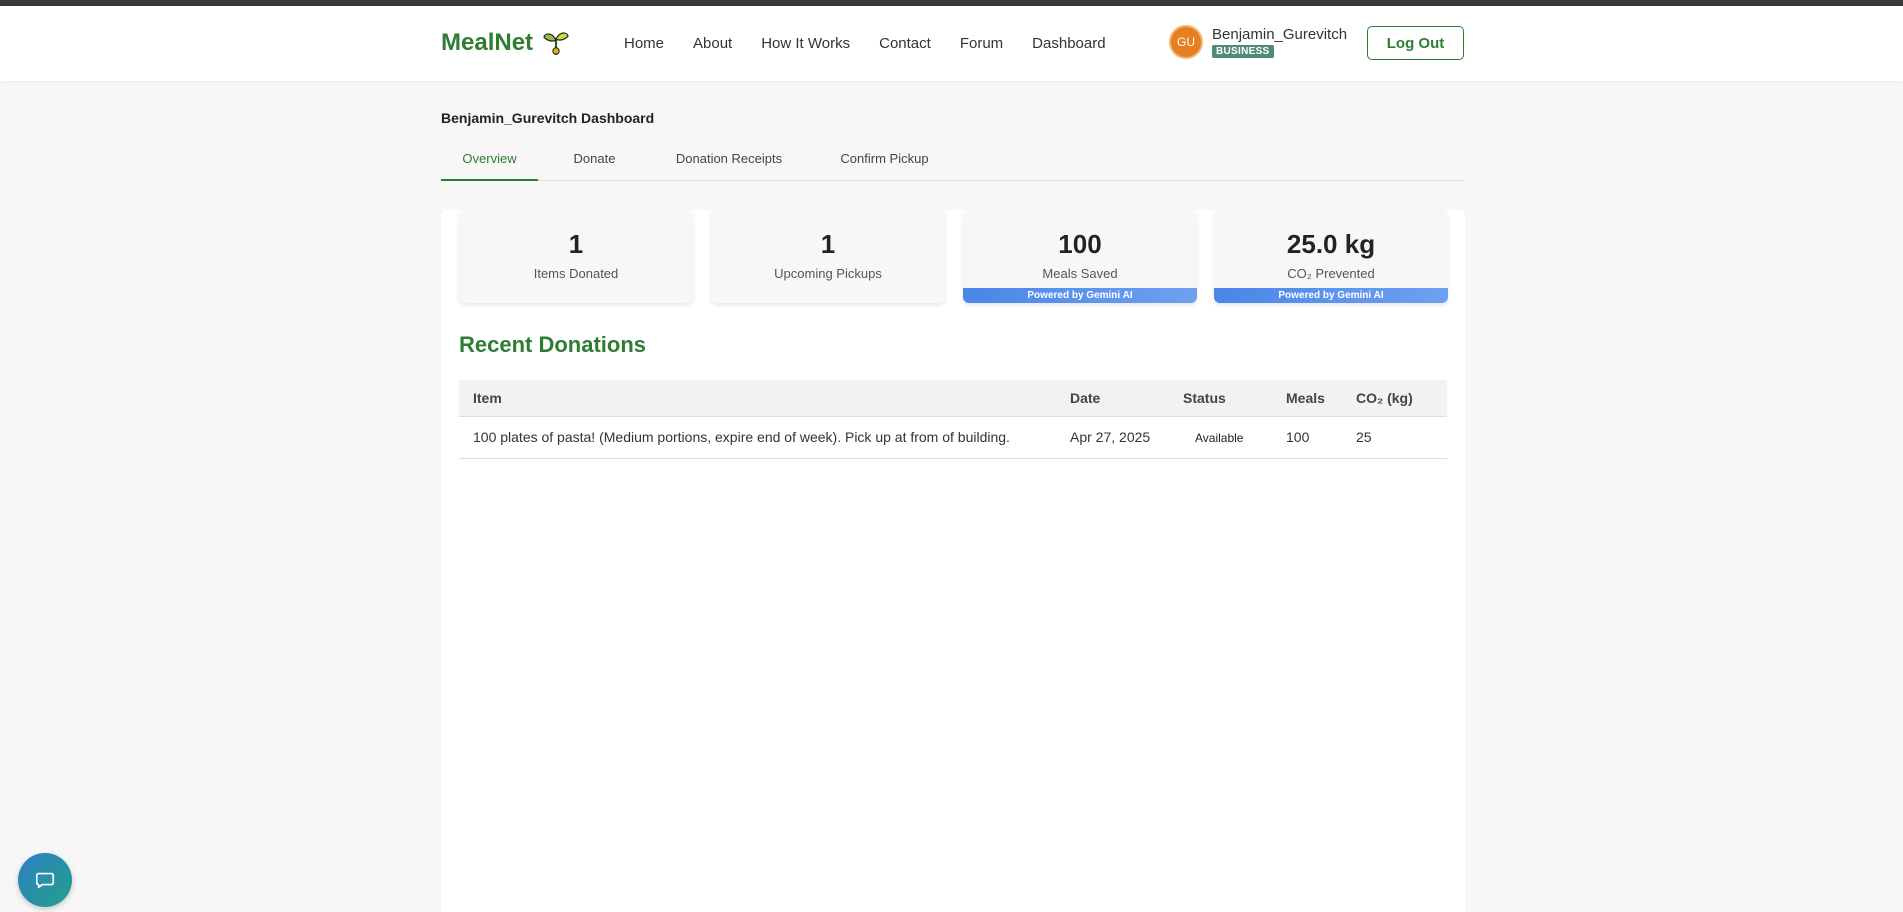  What do you see at coordinates (1321, 398) in the screenshot?
I see `column-header-meals: Meals` at bounding box center [1321, 398].